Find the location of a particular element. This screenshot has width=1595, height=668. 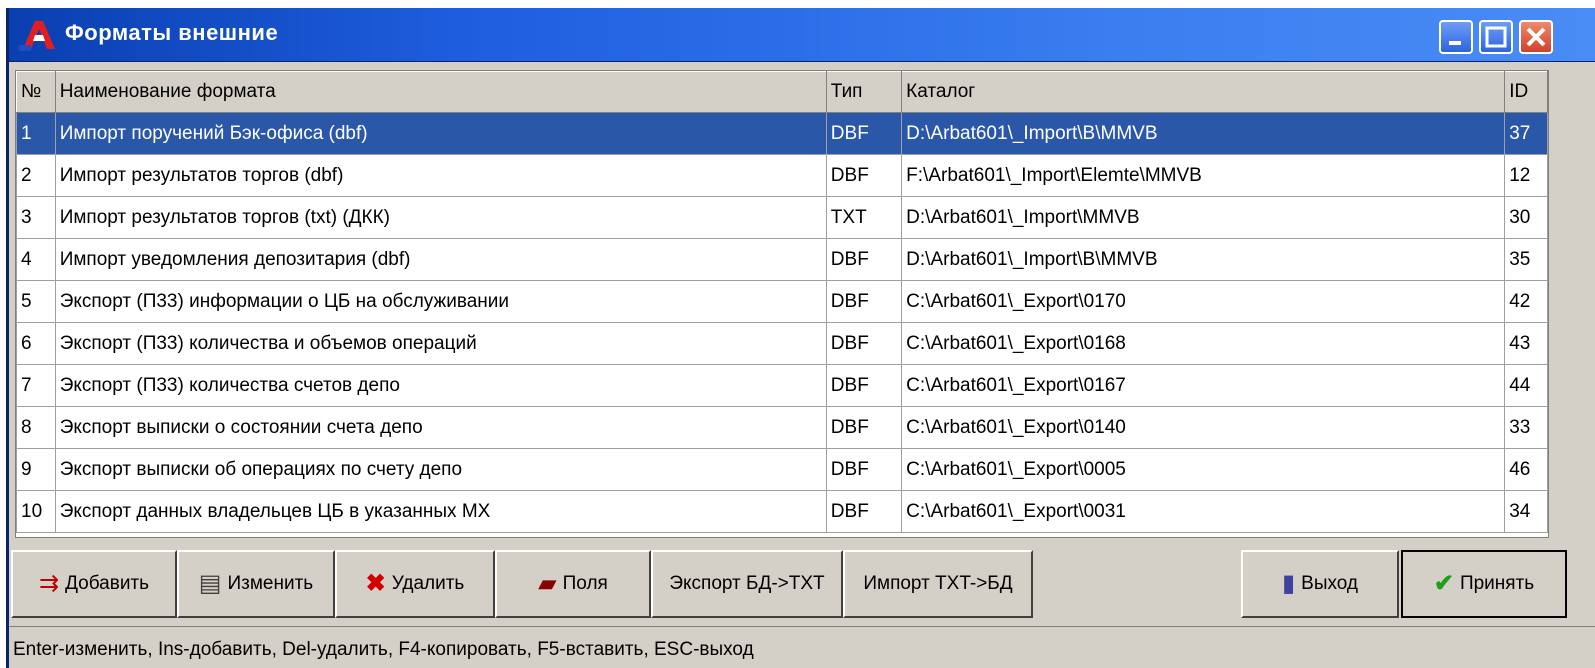

close-button is located at coordinates (1536, 37).